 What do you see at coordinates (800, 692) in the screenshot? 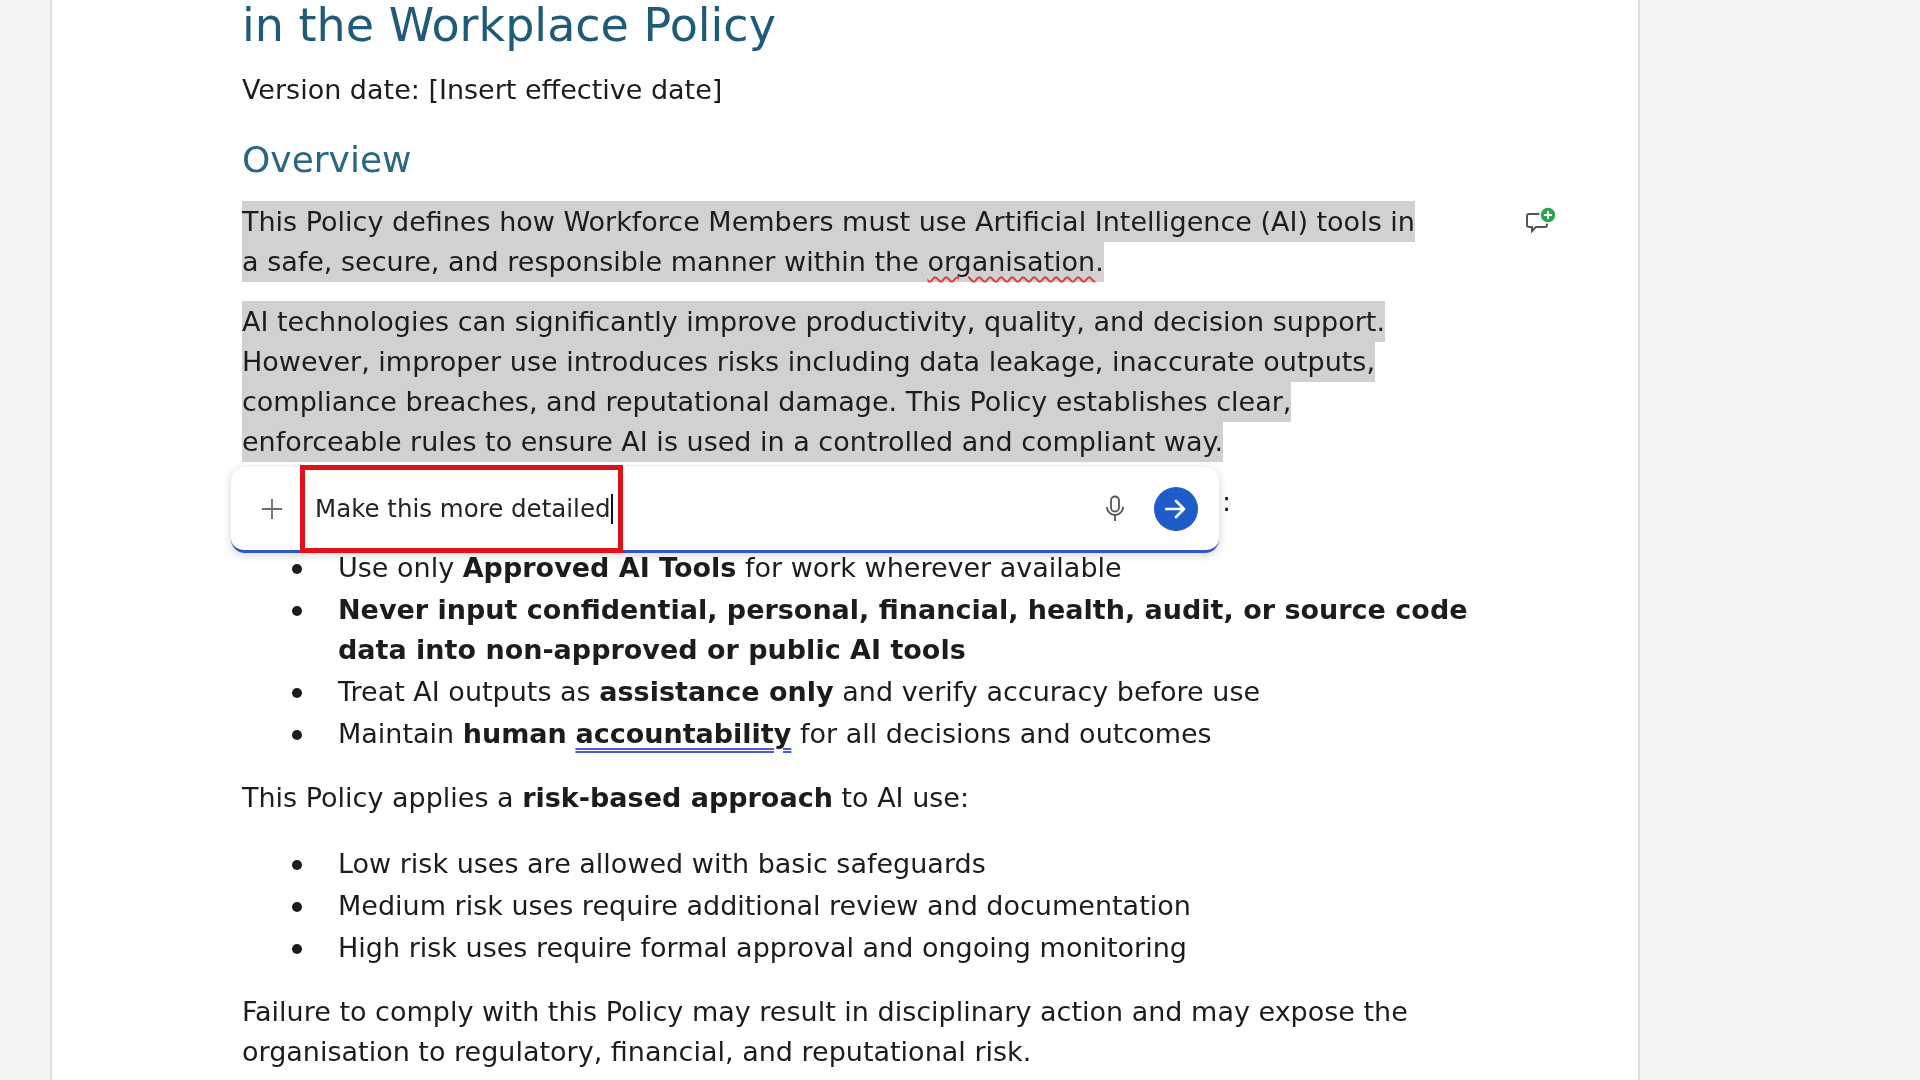
I see `bullet-text: Treat AI outputs as assistance only and verify accuracy before use` at bounding box center [800, 692].